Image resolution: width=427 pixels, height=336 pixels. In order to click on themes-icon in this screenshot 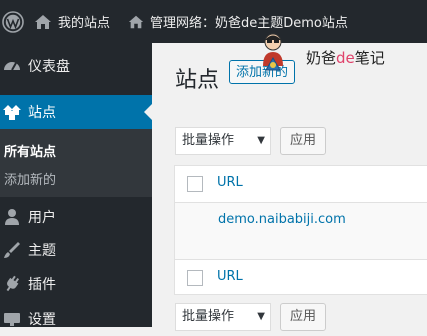, I will do `click(12, 250)`.